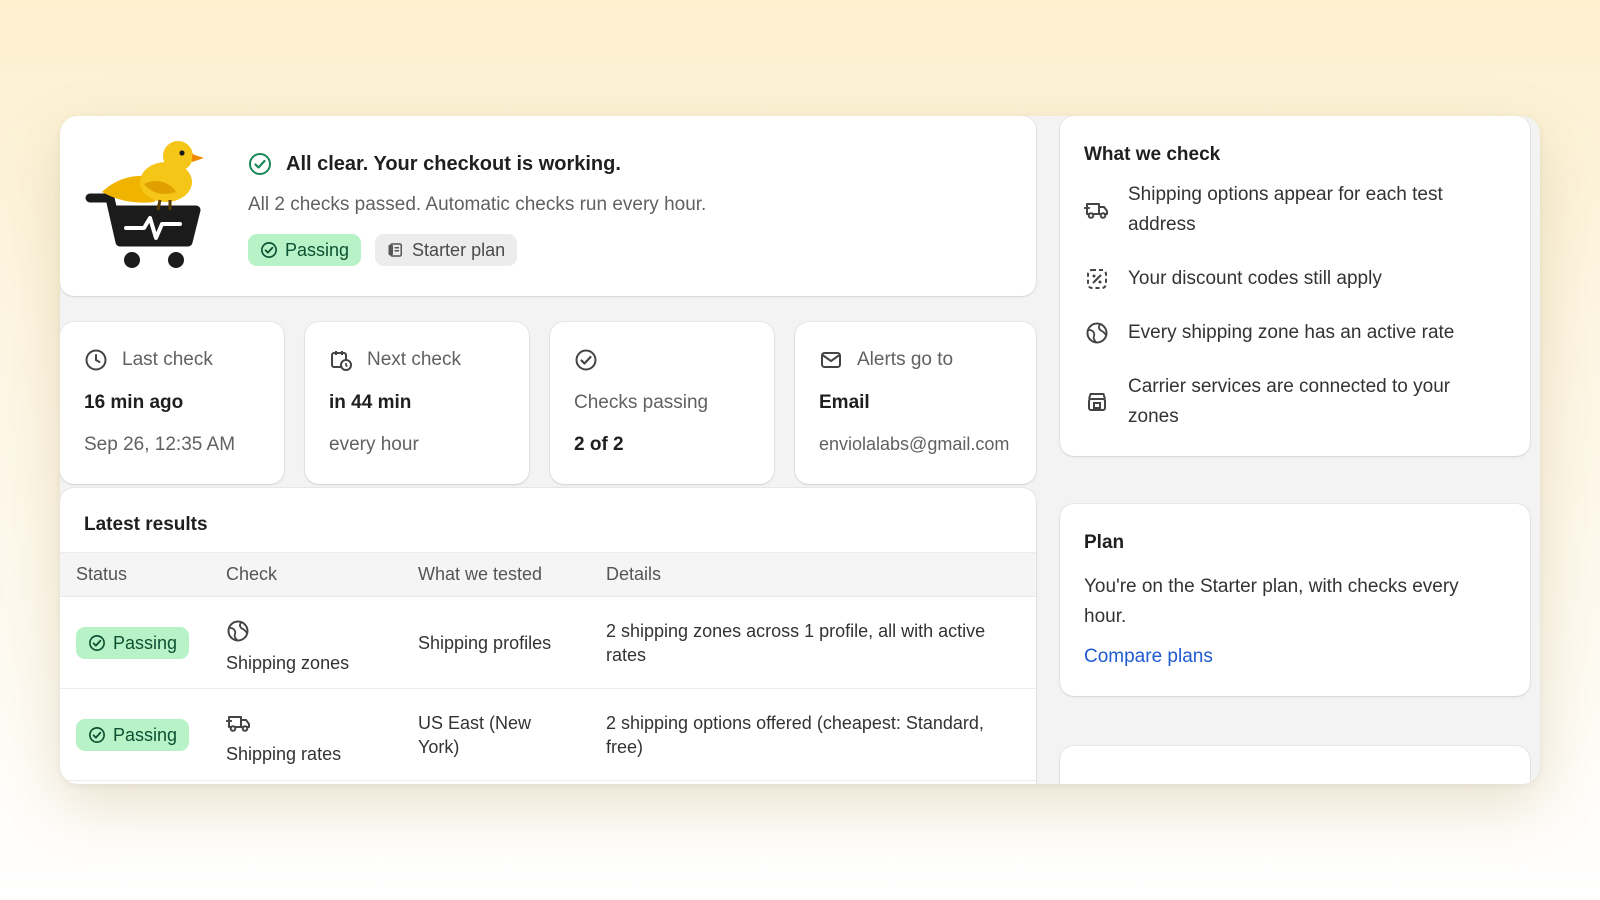 The width and height of the screenshot is (1600, 900). I want to click on stat-value: Email, so click(844, 402).